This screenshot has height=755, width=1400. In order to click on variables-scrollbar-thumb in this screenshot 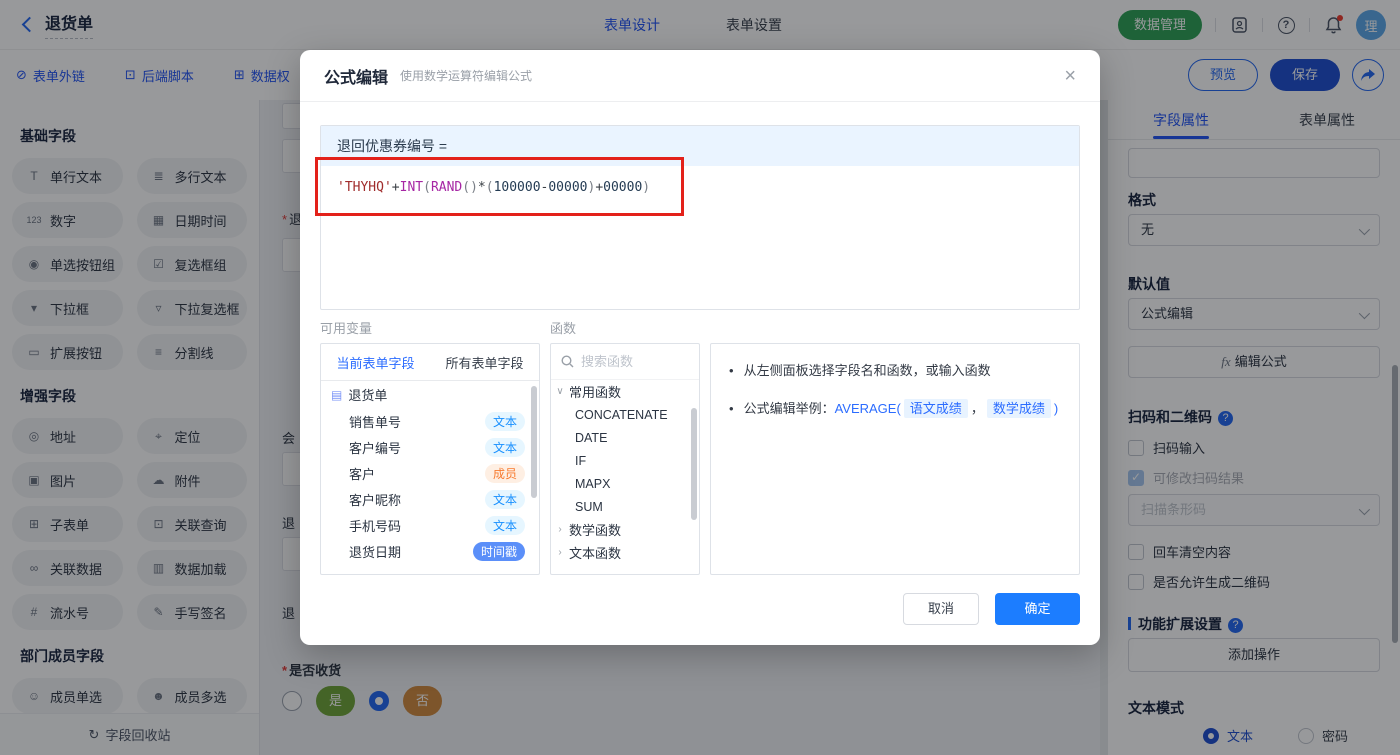, I will do `click(534, 442)`.